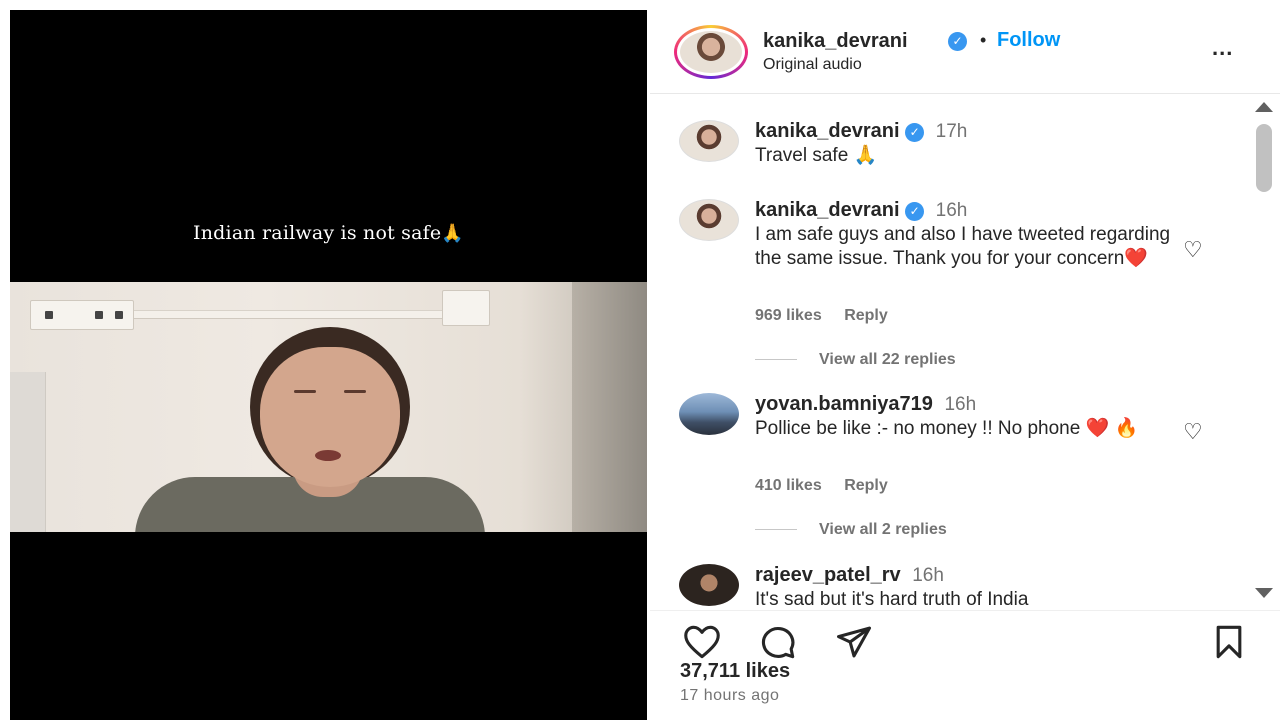  I want to click on comment-header: kanika_devrani ✓ 16h, so click(861, 210).